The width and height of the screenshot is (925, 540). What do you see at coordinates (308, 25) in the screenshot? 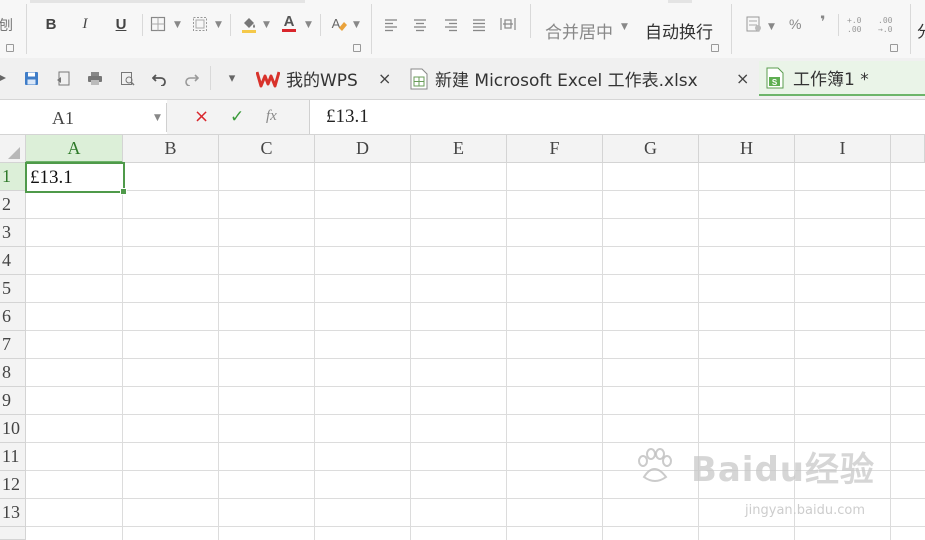
I see `font-color-dropdown-icon: ▼` at bounding box center [308, 25].